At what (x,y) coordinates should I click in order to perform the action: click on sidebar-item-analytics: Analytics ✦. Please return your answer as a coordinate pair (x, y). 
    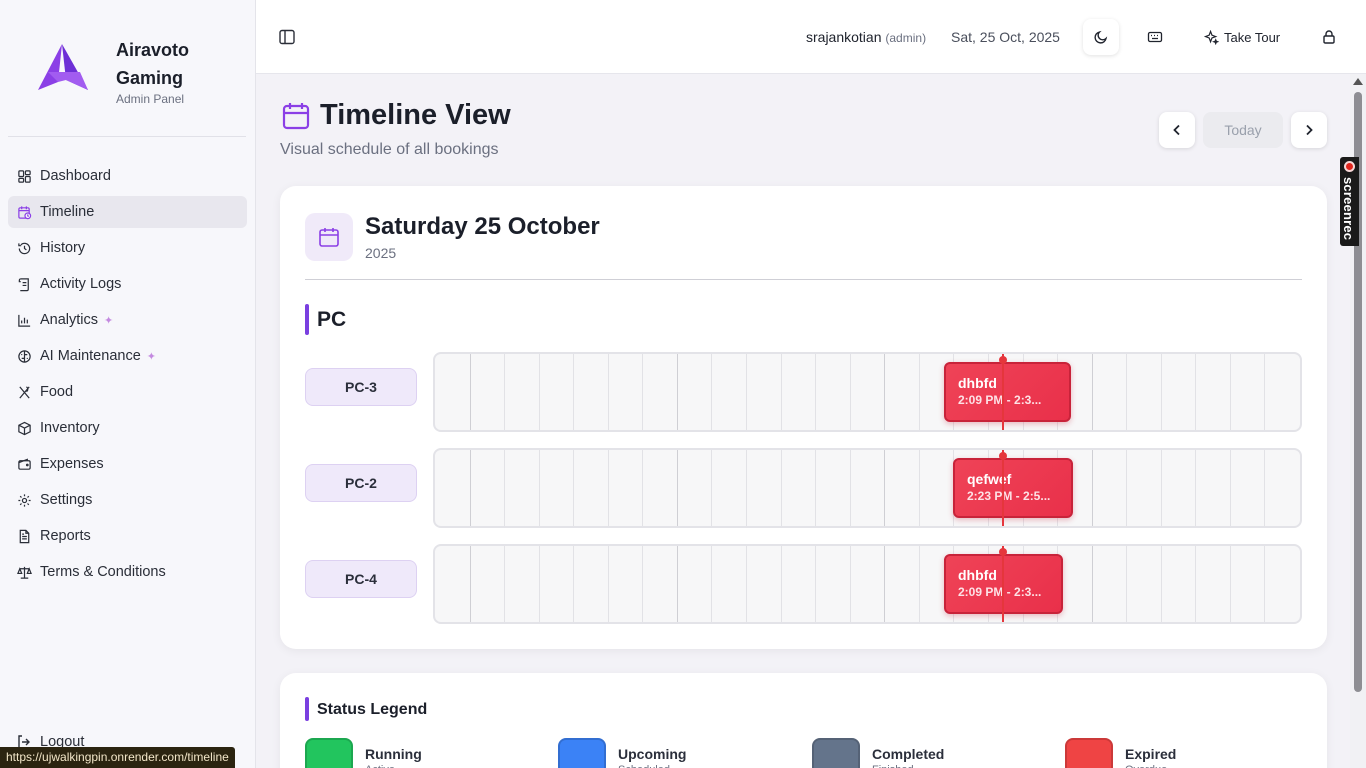
    Looking at the image, I should click on (127, 320).